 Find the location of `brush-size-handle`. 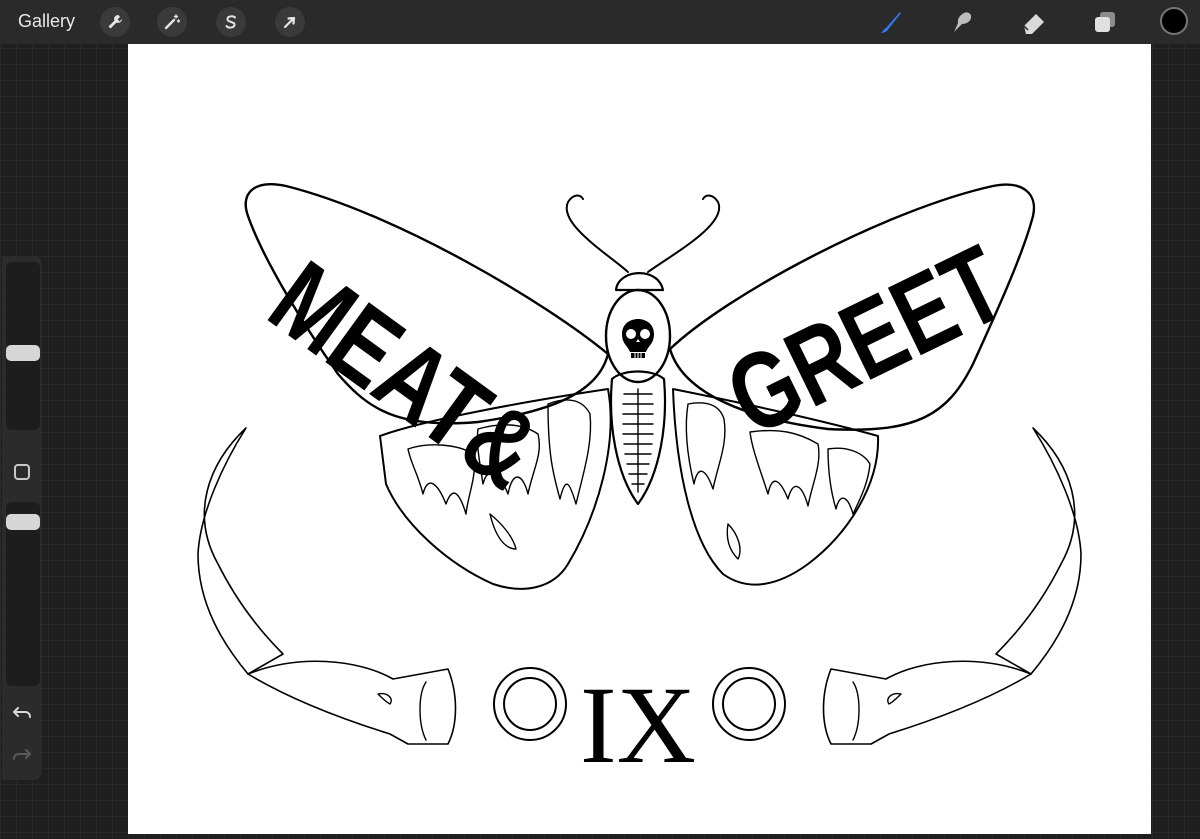

brush-size-handle is located at coordinates (23, 353).